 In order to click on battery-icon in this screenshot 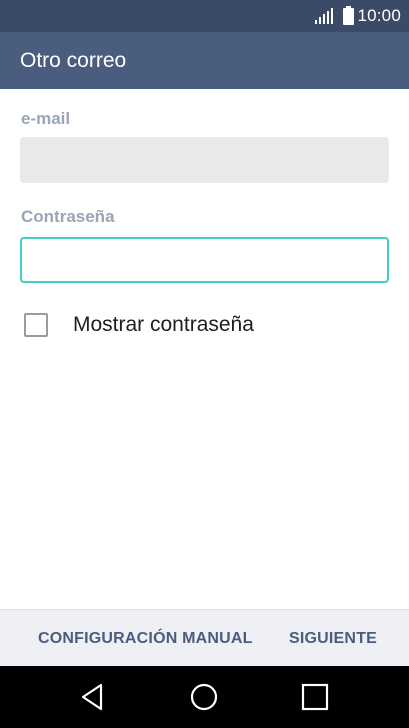, I will do `click(349, 15)`.